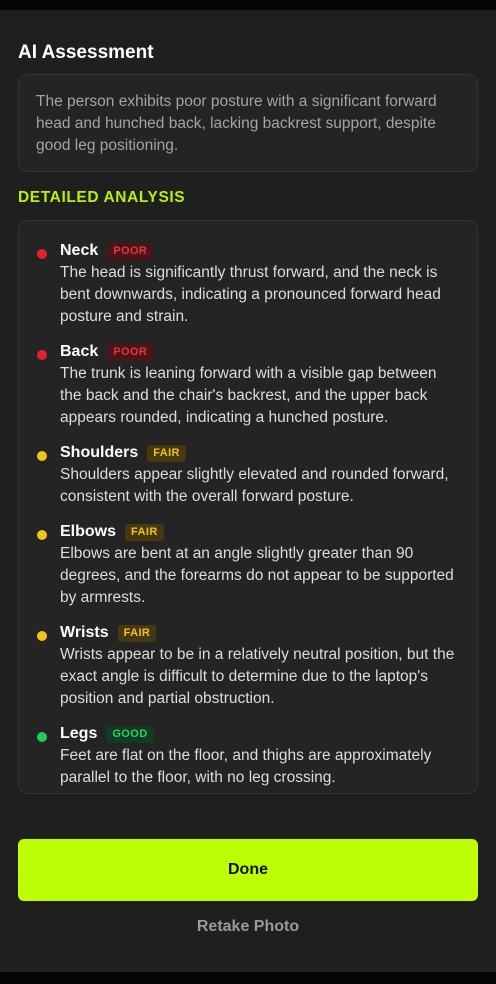 This screenshot has width=496, height=984. What do you see at coordinates (248, 978) in the screenshot?
I see `system-nav-bar` at bounding box center [248, 978].